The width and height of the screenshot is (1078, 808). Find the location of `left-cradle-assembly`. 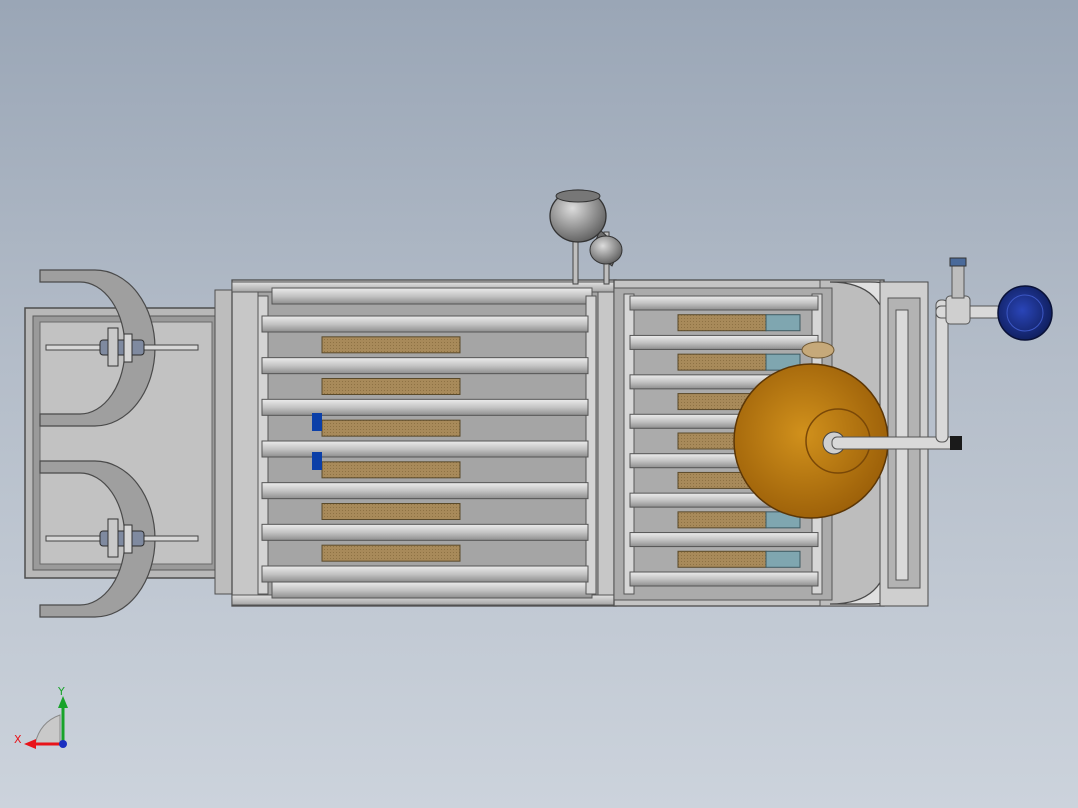

left-cradle-assembly is located at coordinates (126, 443).